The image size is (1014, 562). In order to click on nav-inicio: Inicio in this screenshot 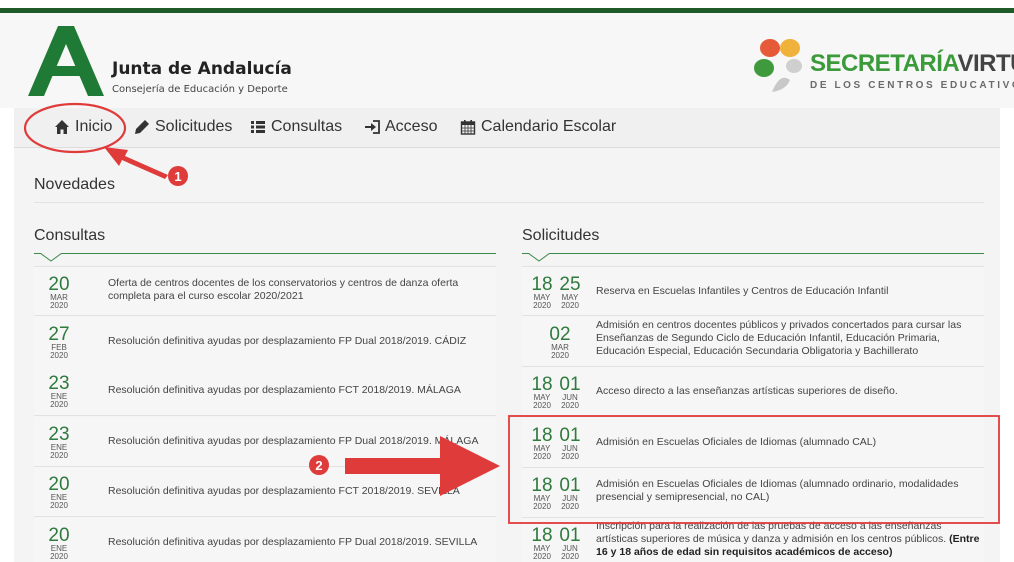, I will do `click(83, 127)`.